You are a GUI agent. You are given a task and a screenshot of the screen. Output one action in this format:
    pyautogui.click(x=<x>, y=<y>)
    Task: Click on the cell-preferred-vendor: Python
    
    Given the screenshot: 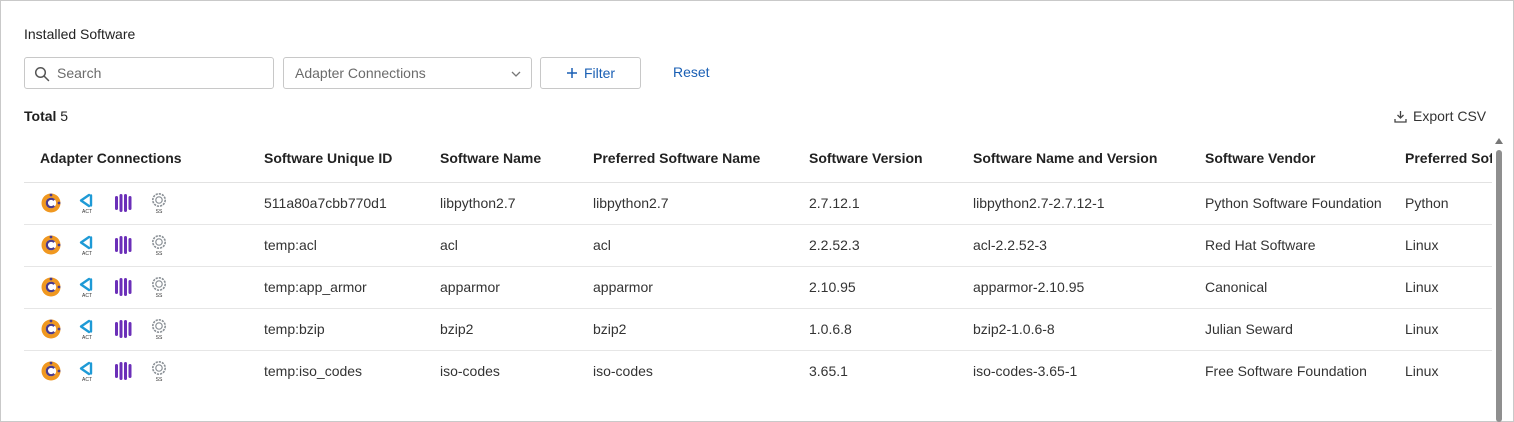 What is the action you would take?
    pyautogui.click(x=1448, y=203)
    